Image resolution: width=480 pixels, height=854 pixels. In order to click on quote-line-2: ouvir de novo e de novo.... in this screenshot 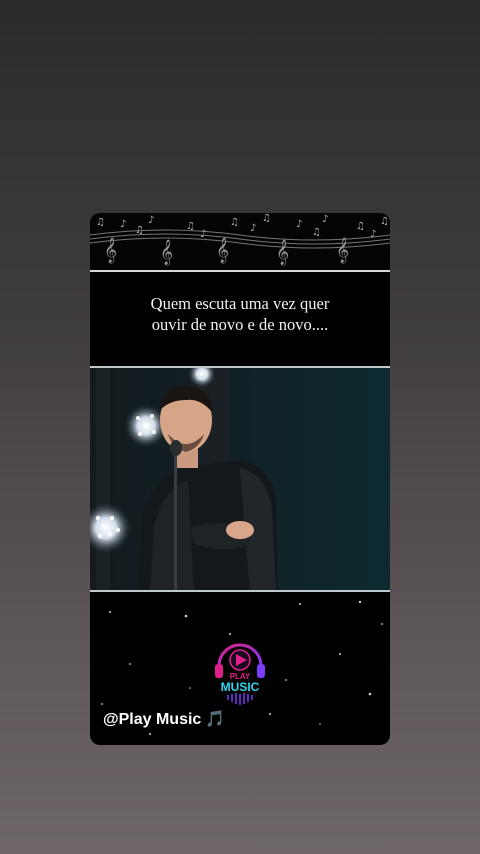, I will do `click(240, 324)`.